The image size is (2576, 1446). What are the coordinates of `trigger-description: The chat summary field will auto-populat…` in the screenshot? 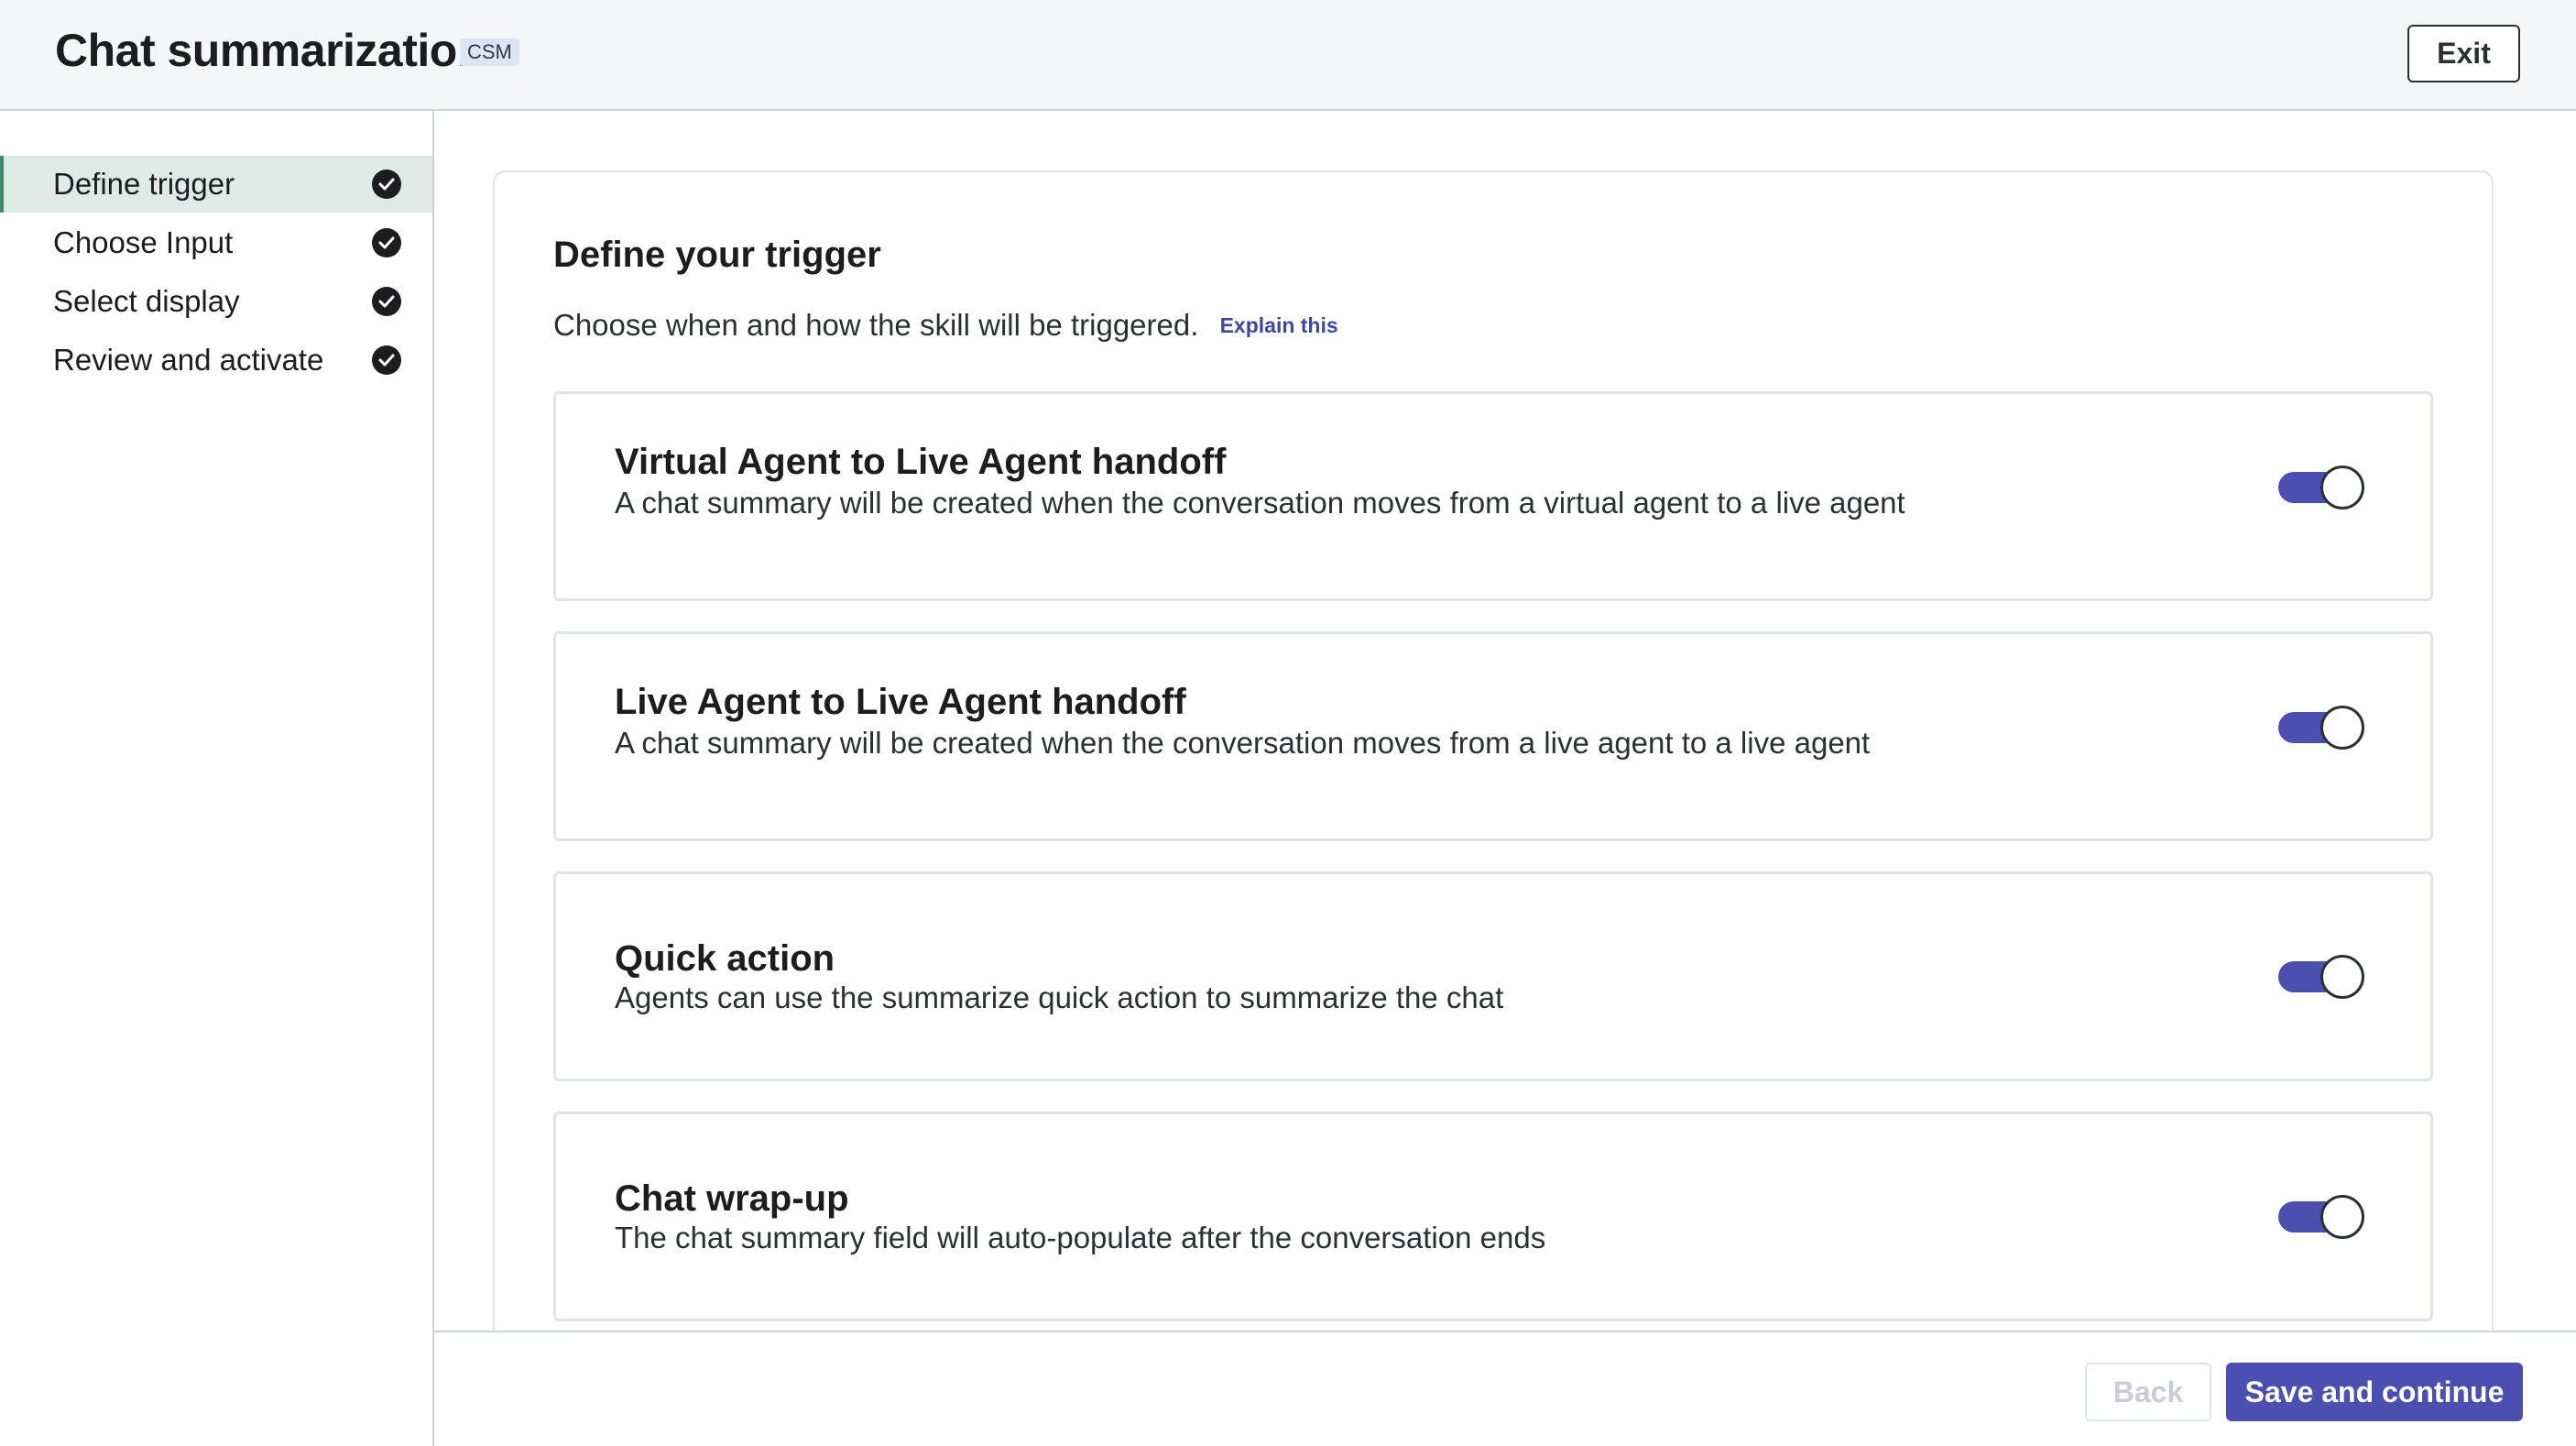 It's located at (1080, 1237).